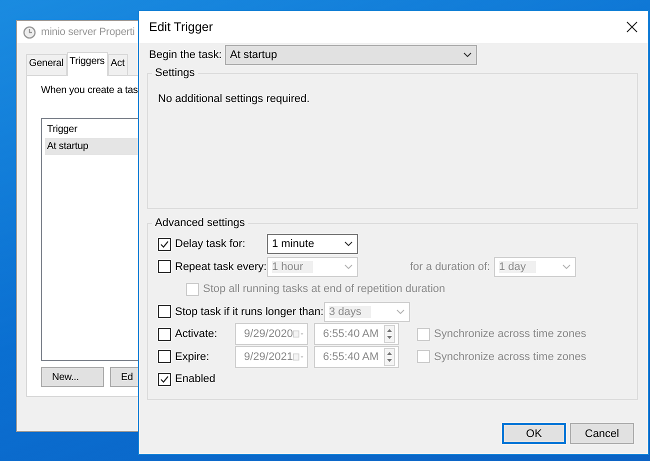  I want to click on window-title: minio server Properti, so click(88, 32).